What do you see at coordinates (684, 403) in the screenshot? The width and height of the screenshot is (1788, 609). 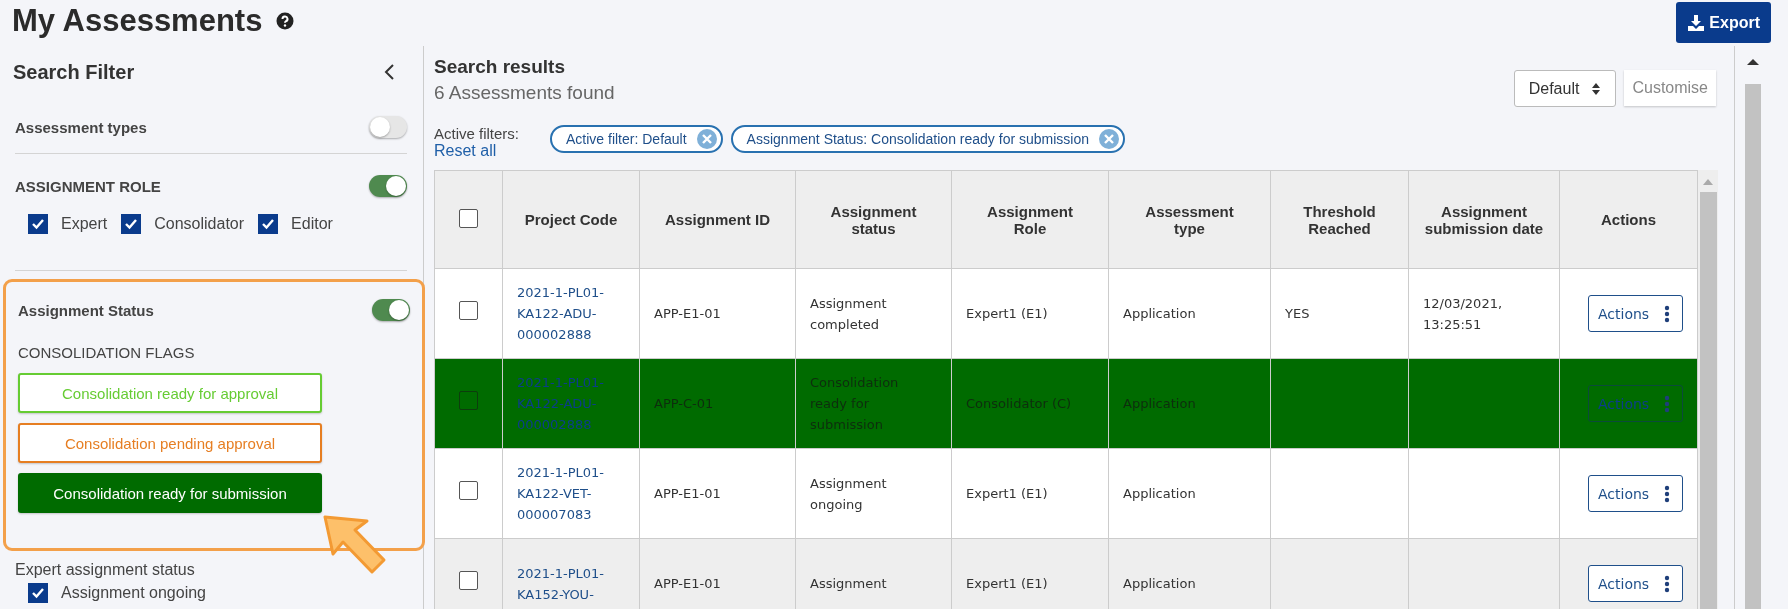 I see `table-cell: APP-C-01` at bounding box center [684, 403].